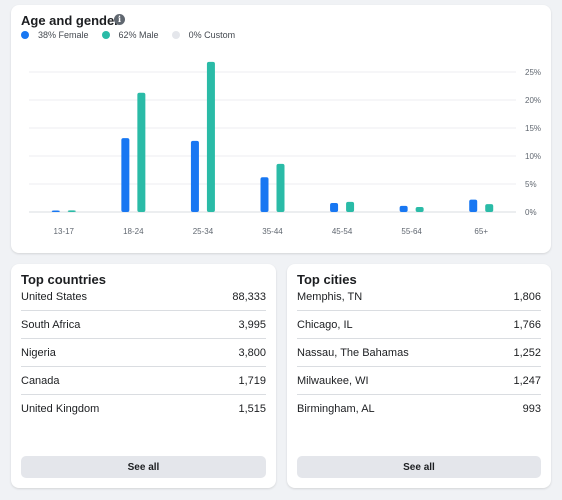 The height and width of the screenshot is (500, 562). What do you see at coordinates (419, 467) in the screenshot?
I see `see-all-cities-button: See all` at bounding box center [419, 467].